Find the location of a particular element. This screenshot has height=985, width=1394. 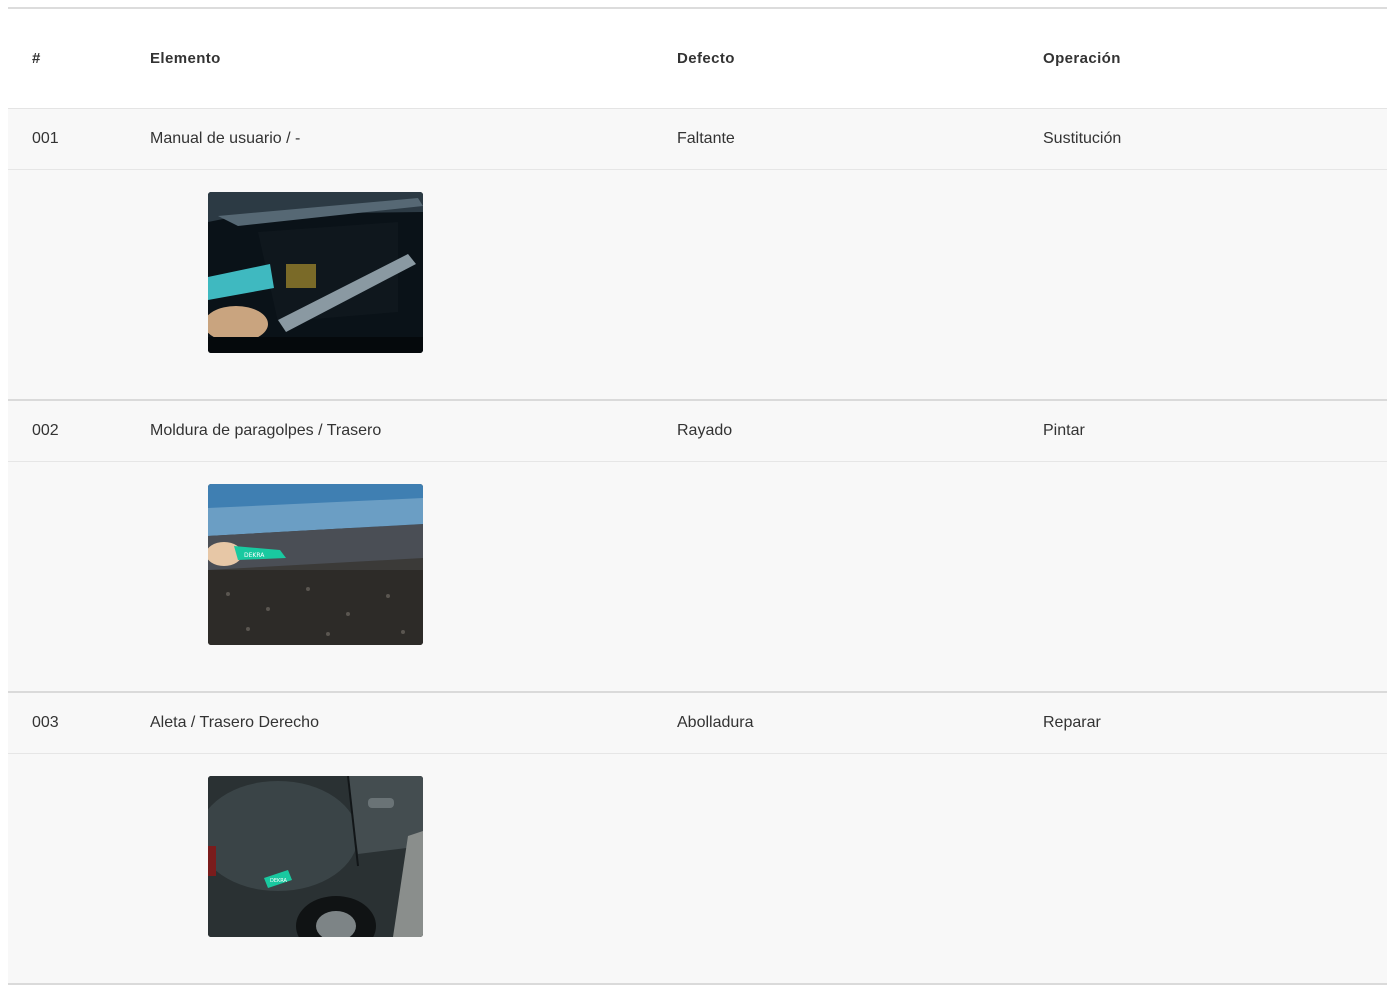

row-defecto: Faltante is located at coordinates (706, 138).